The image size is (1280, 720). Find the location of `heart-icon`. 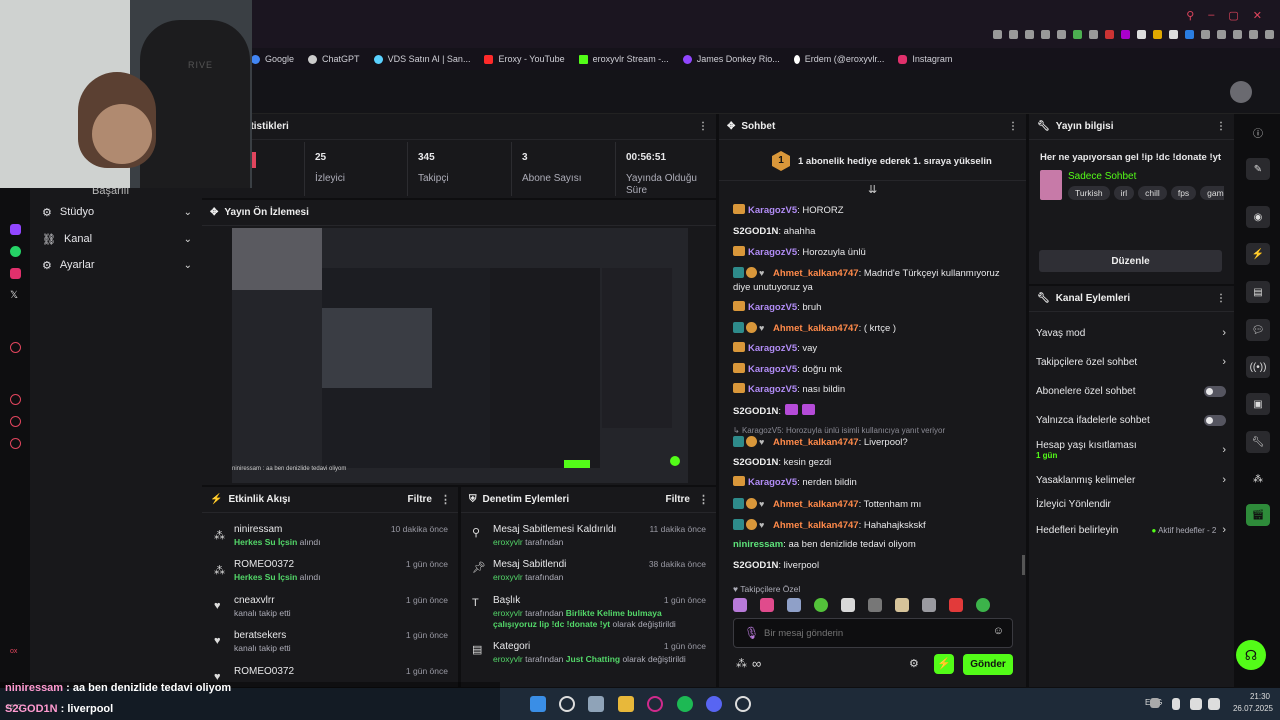

heart-icon is located at coordinates (1061, 34).